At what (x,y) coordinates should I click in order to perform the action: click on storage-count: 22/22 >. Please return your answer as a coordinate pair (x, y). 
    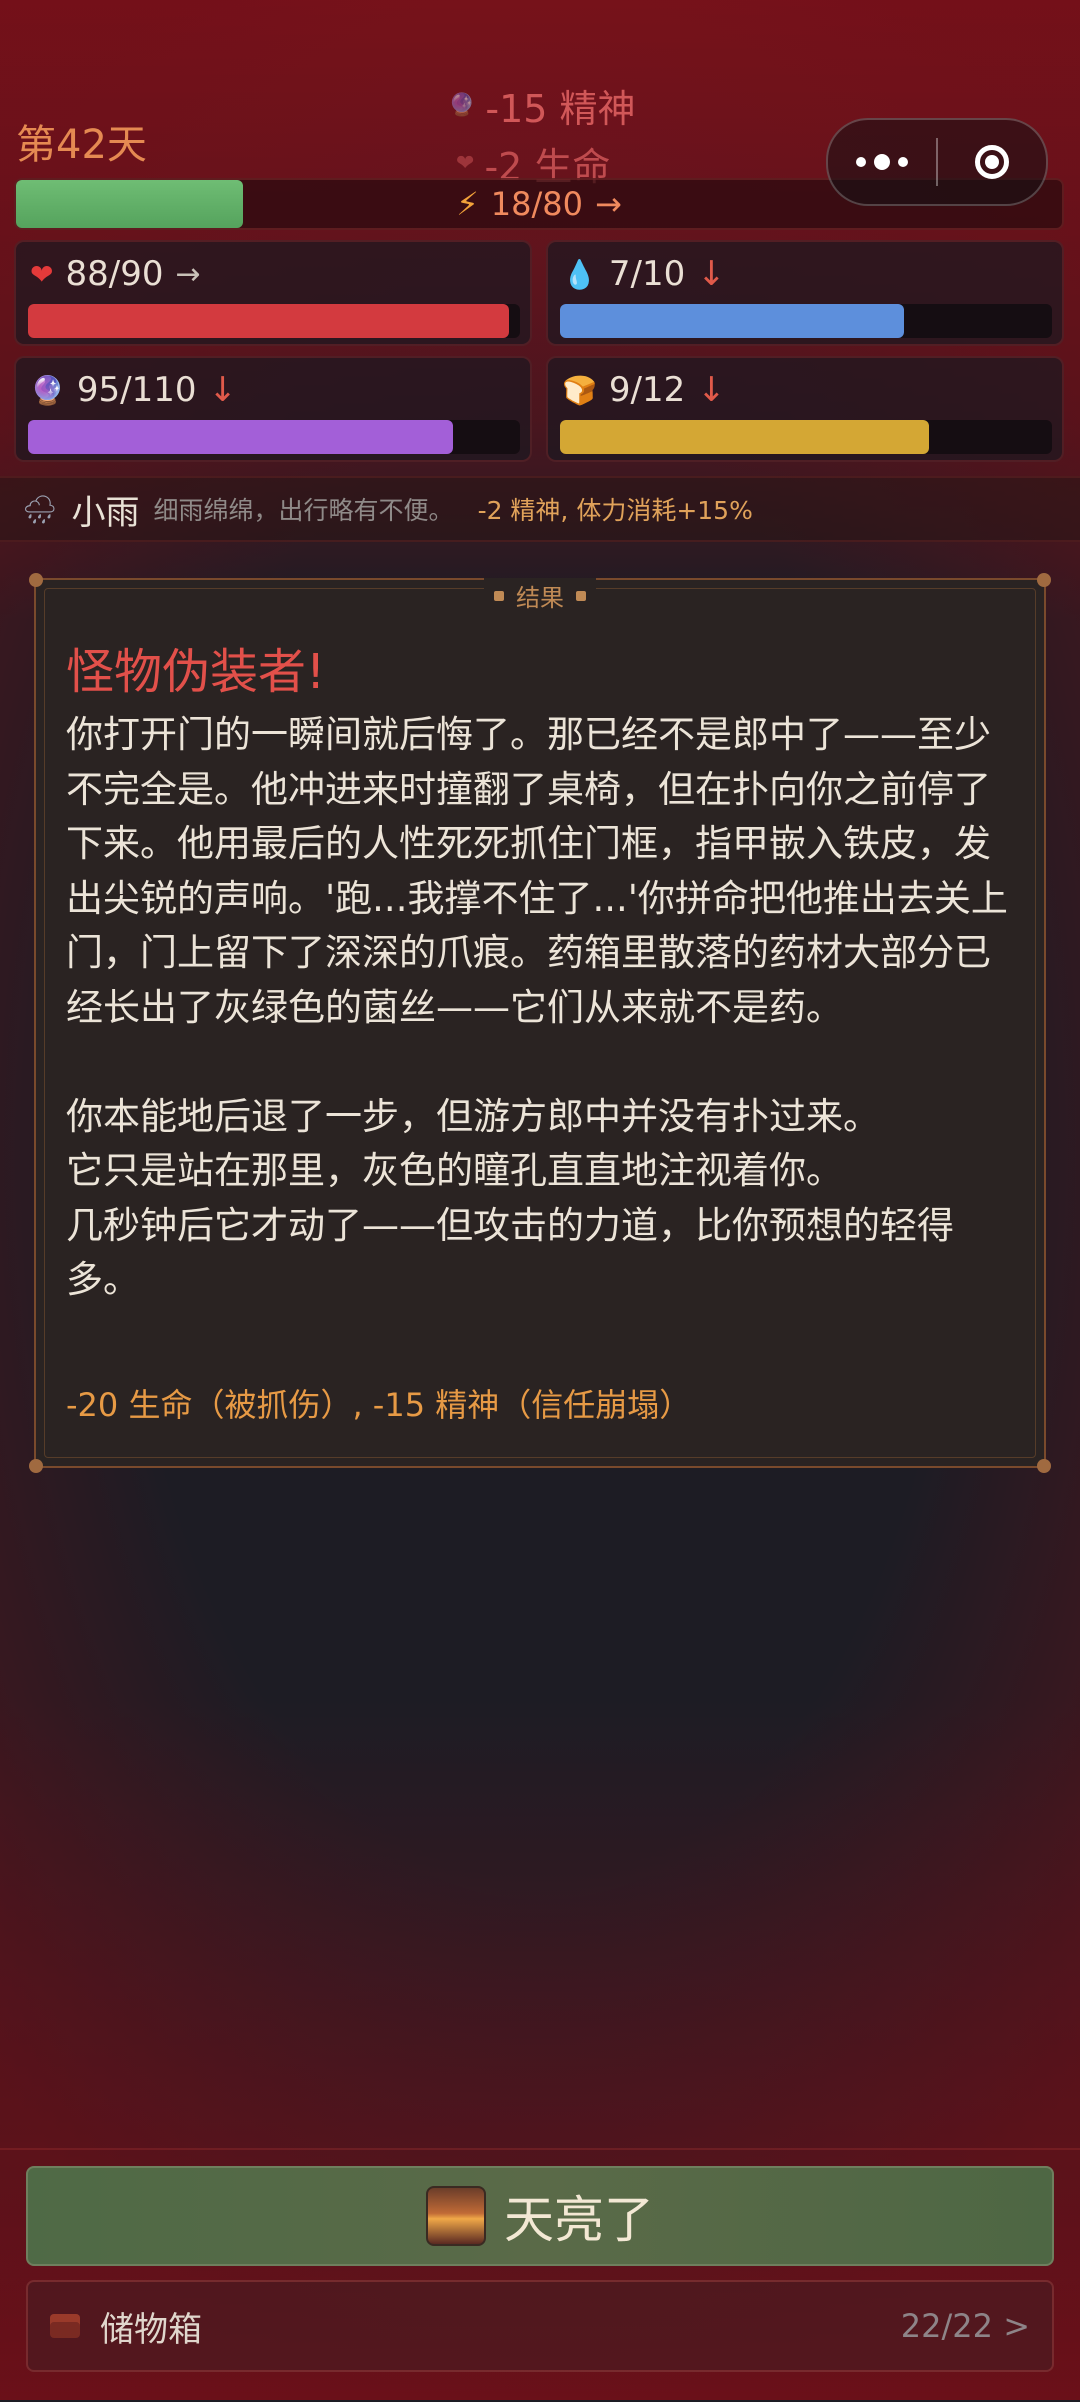
    Looking at the image, I should click on (965, 2326).